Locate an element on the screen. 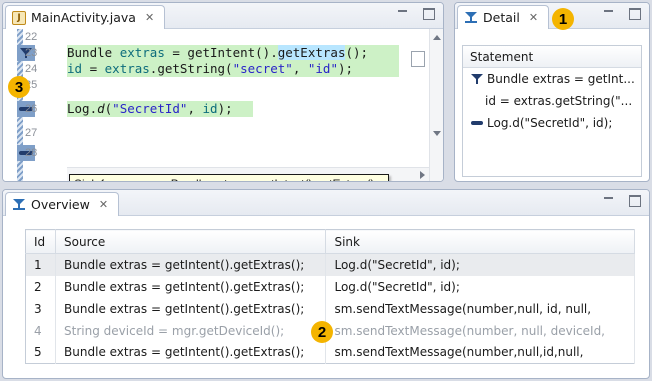  callout-3: 3 is located at coordinates (19, 87).